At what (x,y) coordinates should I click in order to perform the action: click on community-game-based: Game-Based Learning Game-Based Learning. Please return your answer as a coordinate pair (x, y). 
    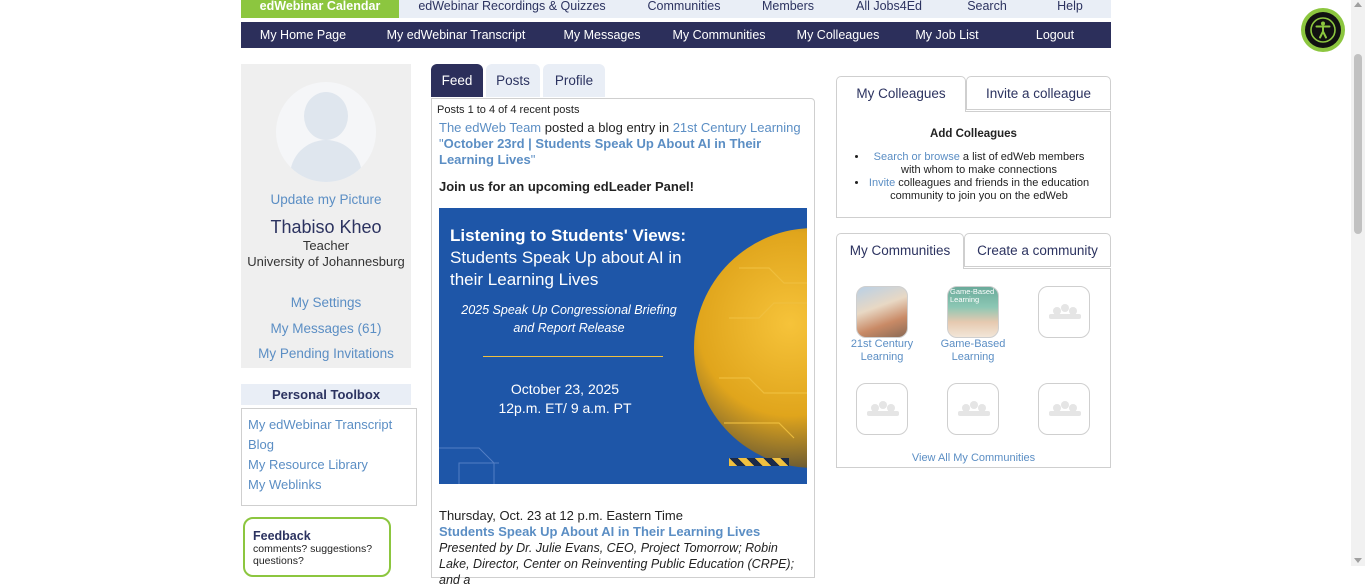
    Looking at the image, I should click on (973, 325).